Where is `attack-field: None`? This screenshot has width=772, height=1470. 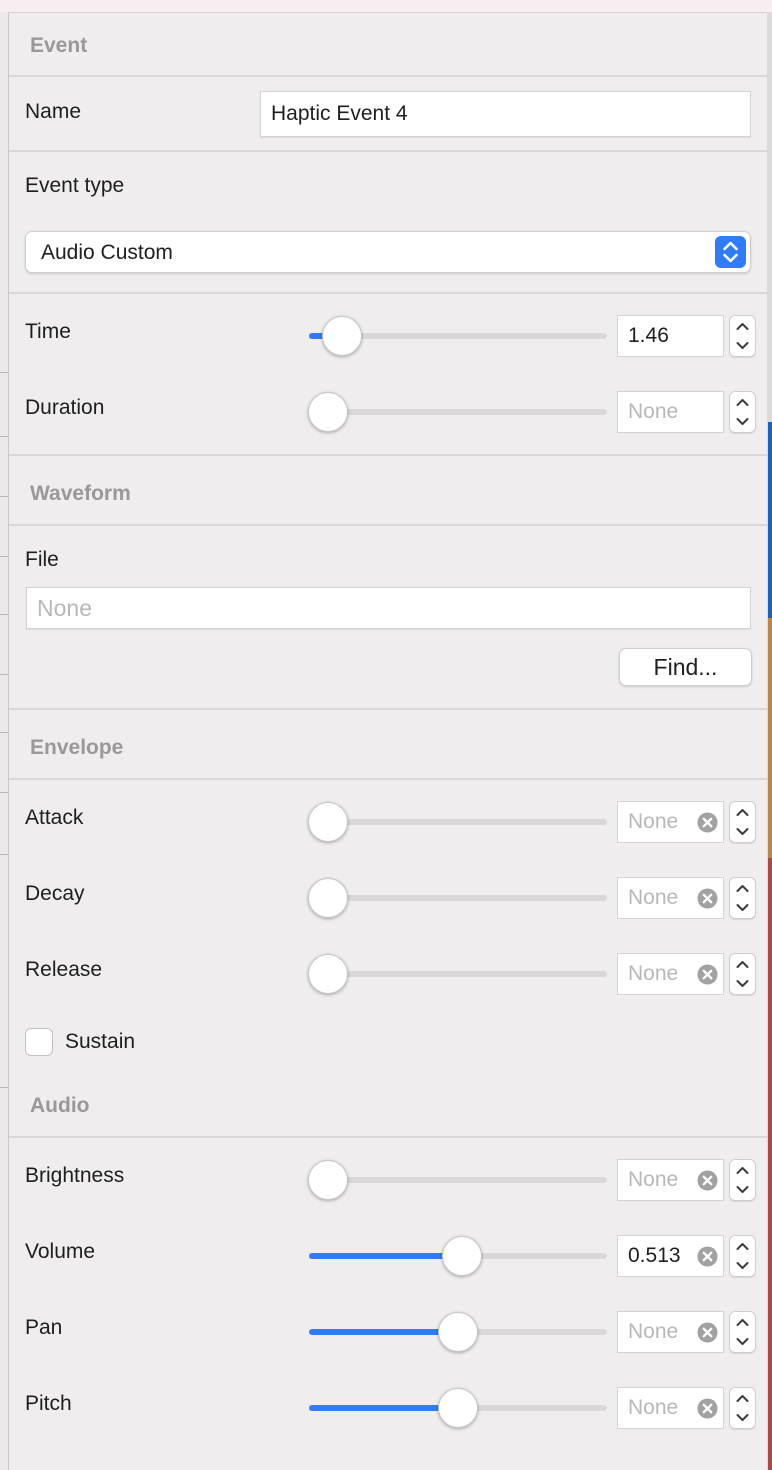 attack-field: None is located at coordinates (670, 822).